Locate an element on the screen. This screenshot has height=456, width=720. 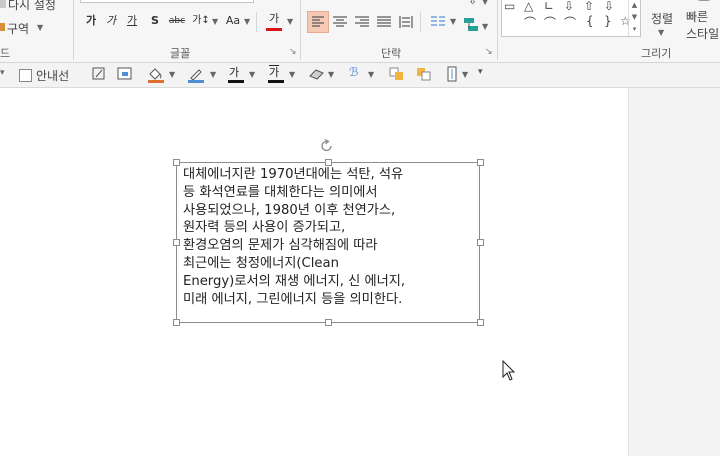
text-highlight-button: 가 is located at coordinates (276, 74).